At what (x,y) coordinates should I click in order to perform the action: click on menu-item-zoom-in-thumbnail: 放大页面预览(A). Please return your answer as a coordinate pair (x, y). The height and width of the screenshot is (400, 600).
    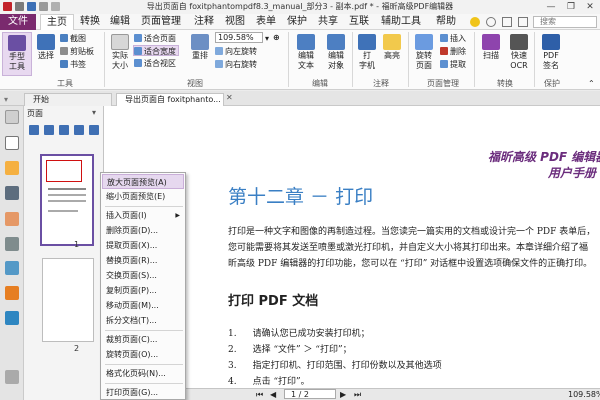
    Looking at the image, I should click on (143, 181).